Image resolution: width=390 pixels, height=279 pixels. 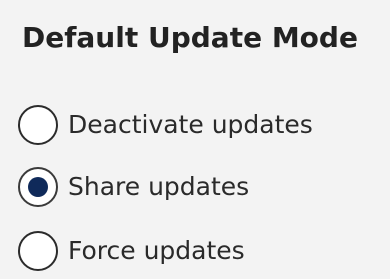 I want to click on radio-button-checked, so click(x=38, y=187).